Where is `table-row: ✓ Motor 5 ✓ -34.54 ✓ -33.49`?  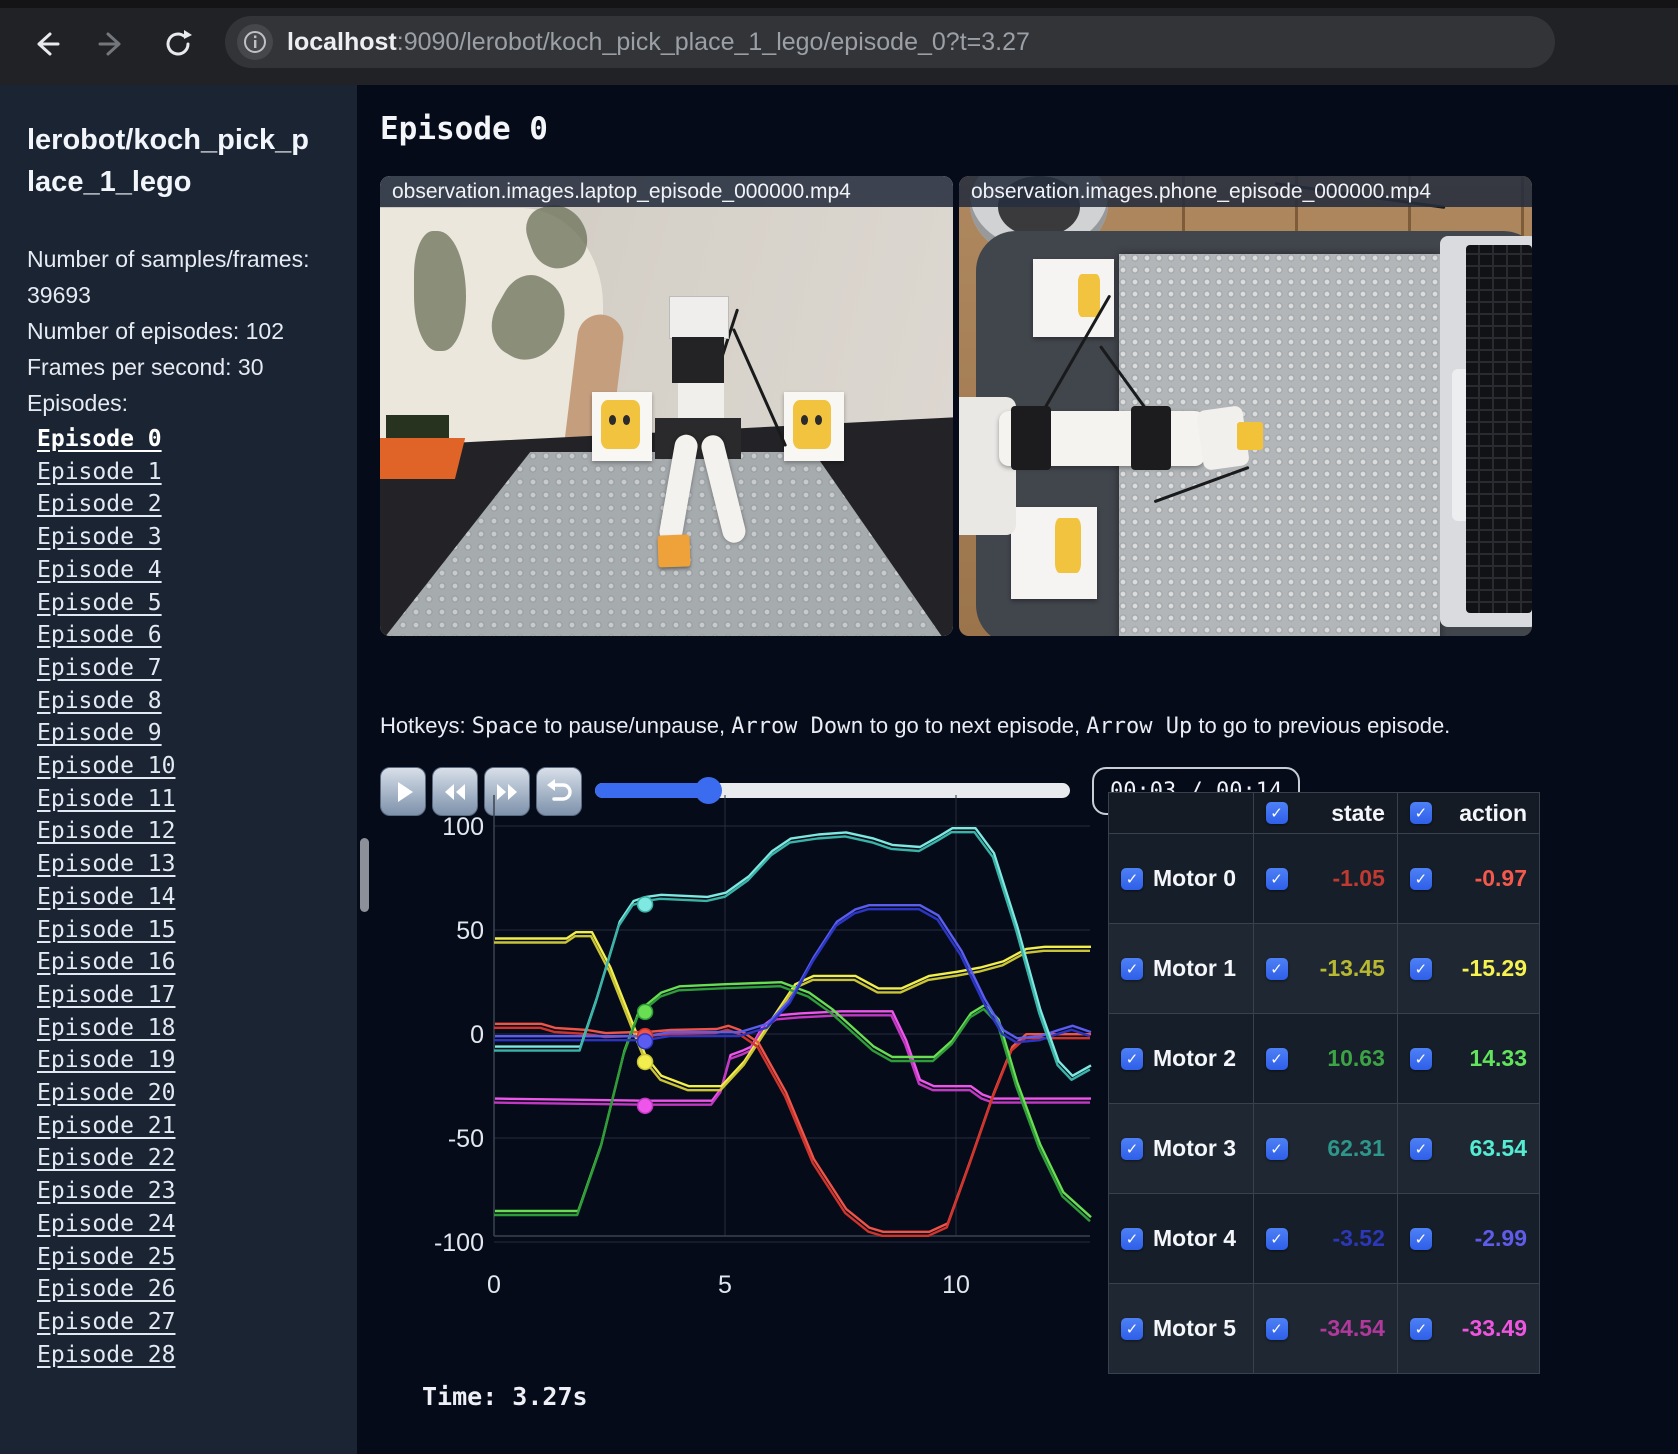
table-row: ✓ Motor 5 ✓ -34.54 ✓ -33.49 is located at coordinates (1324, 1328).